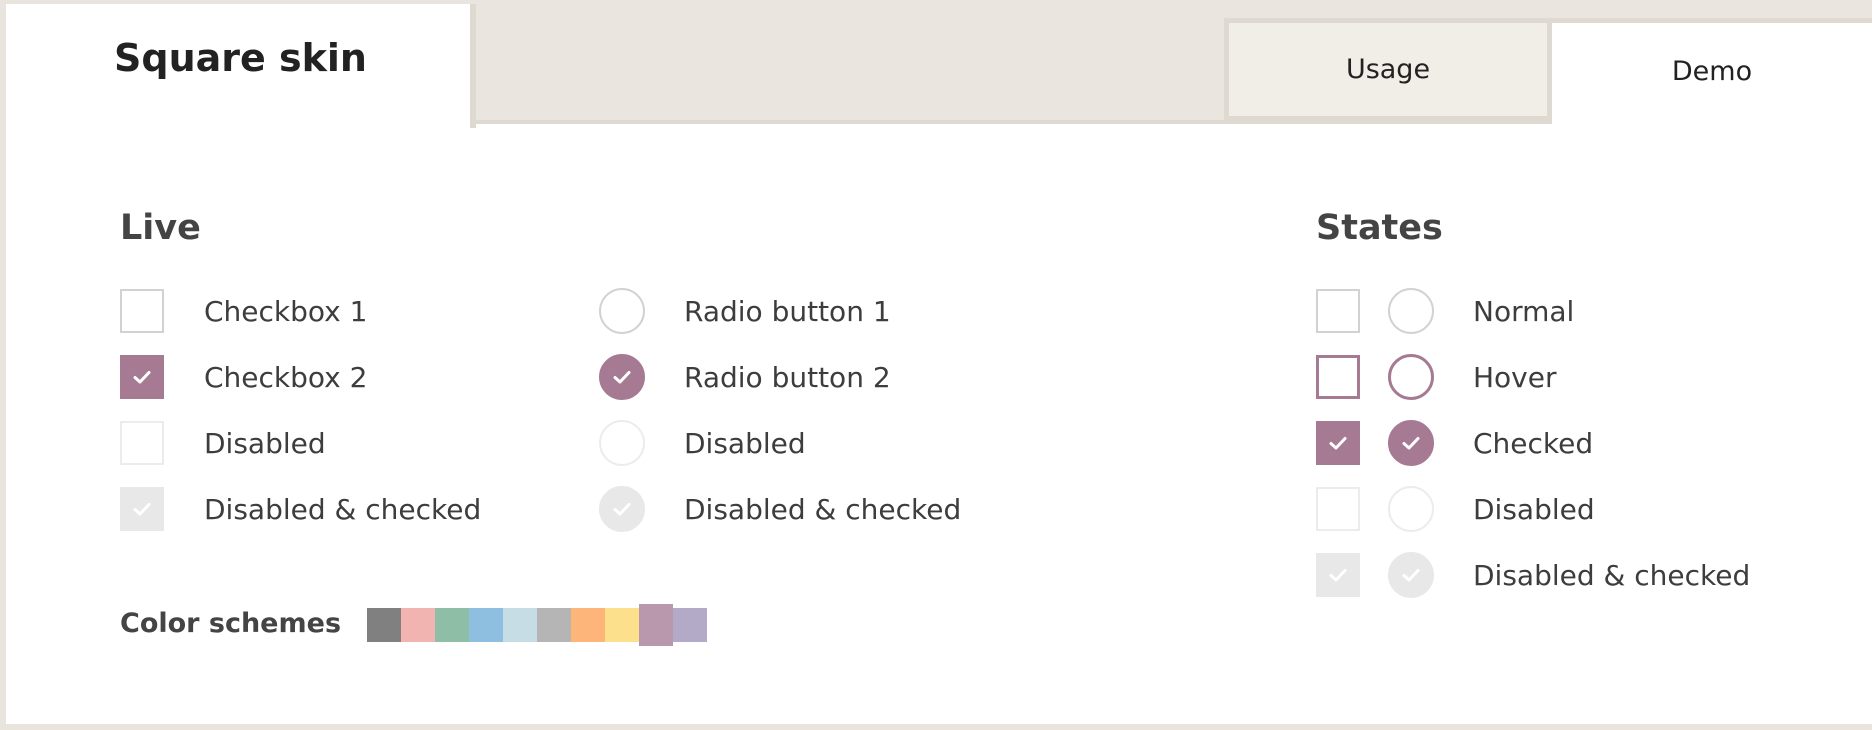 The width and height of the screenshot is (1872, 730). Describe the element at coordinates (1455, 509) in the screenshot. I see `state-row-disabled: Disabled` at that location.